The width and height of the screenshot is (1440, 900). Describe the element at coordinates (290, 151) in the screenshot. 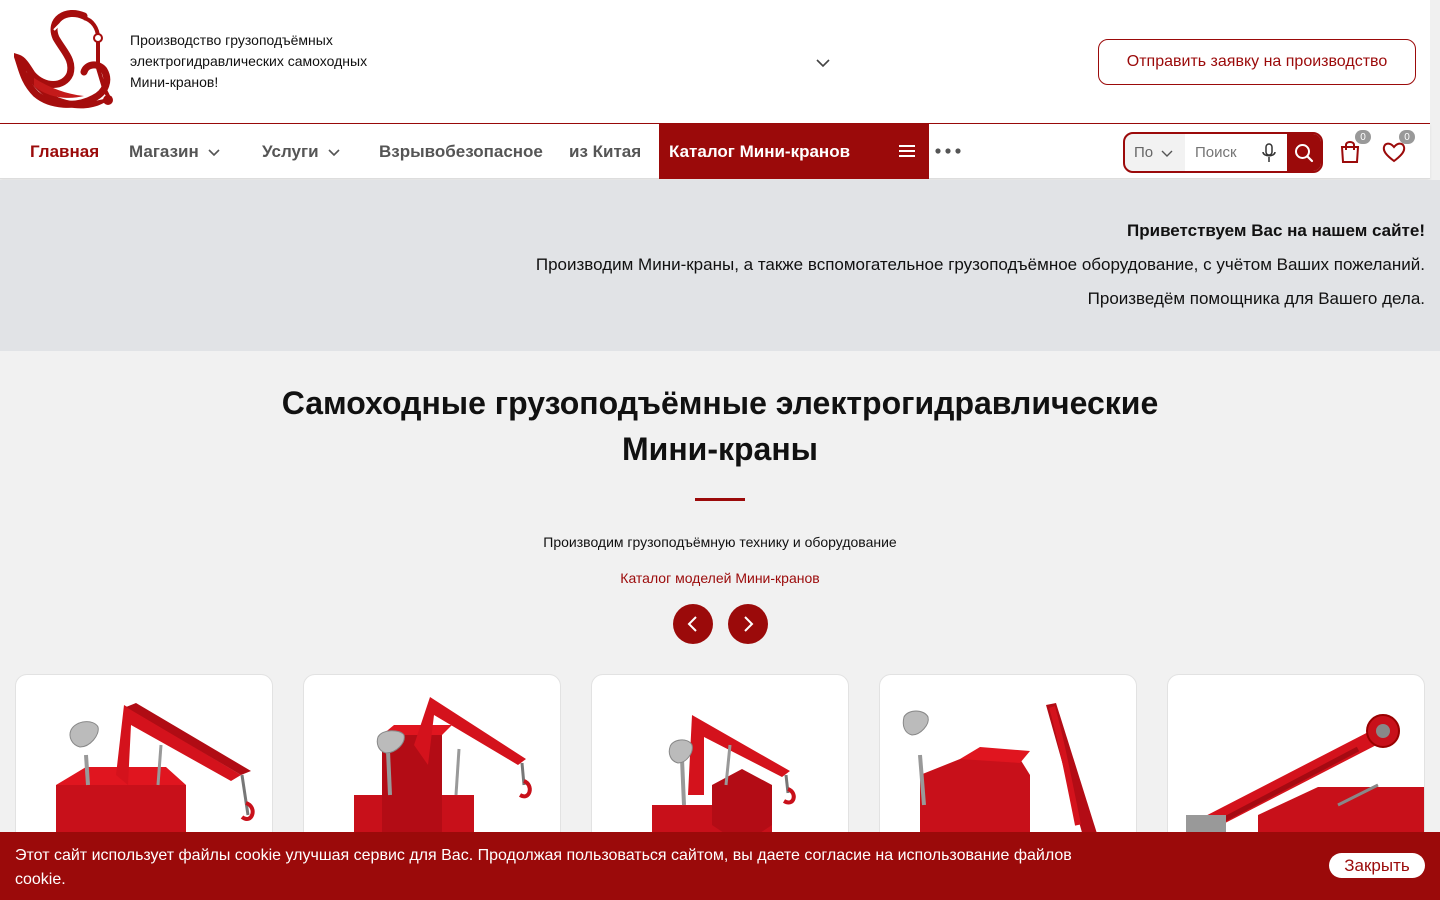

I see `nav-item-label: Услуги` at that location.